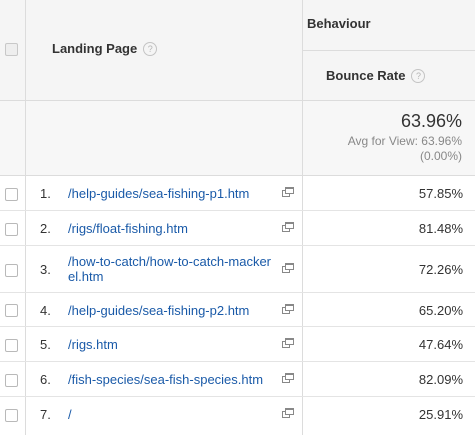 This screenshot has width=475, height=435. Describe the element at coordinates (440, 379) in the screenshot. I see `bounce-rate-value: 82.09%` at that location.